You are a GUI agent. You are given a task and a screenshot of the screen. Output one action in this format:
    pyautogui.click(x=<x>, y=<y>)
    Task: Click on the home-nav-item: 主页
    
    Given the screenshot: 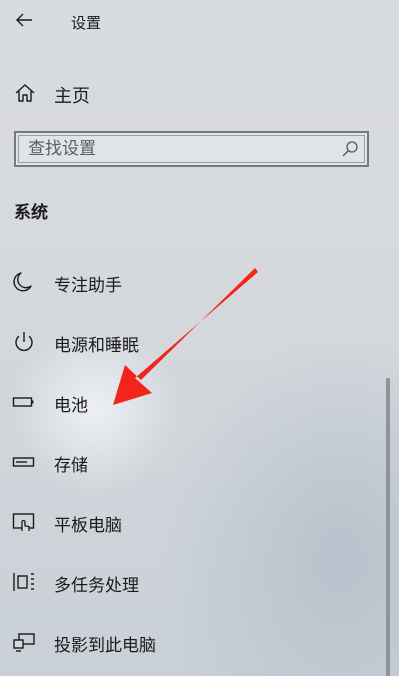 What is the action you would take?
    pyautogui.click(x=185, y=93)
    